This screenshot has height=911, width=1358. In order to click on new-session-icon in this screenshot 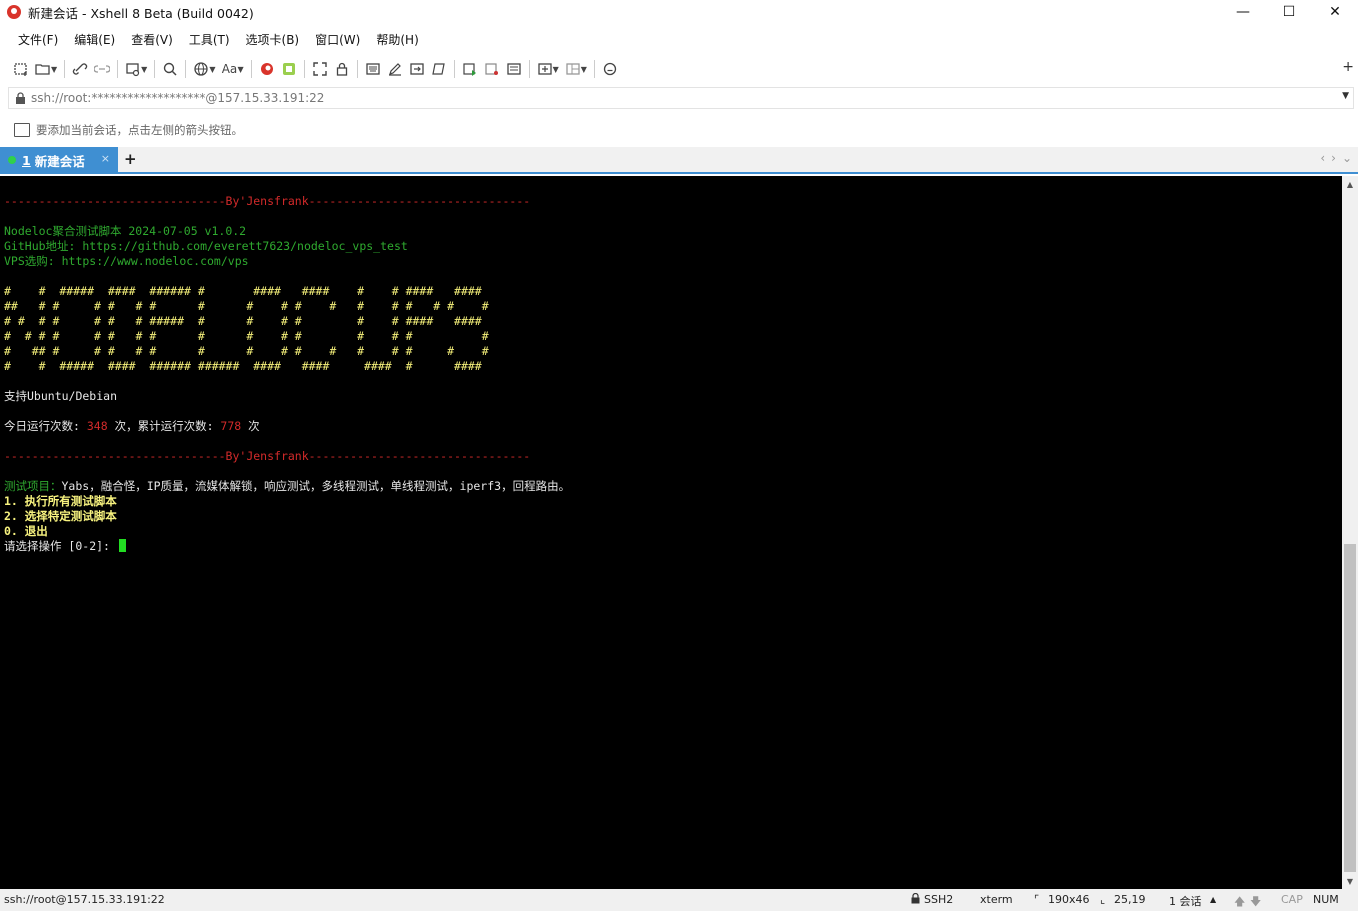, I will do `click(21, 69)`.